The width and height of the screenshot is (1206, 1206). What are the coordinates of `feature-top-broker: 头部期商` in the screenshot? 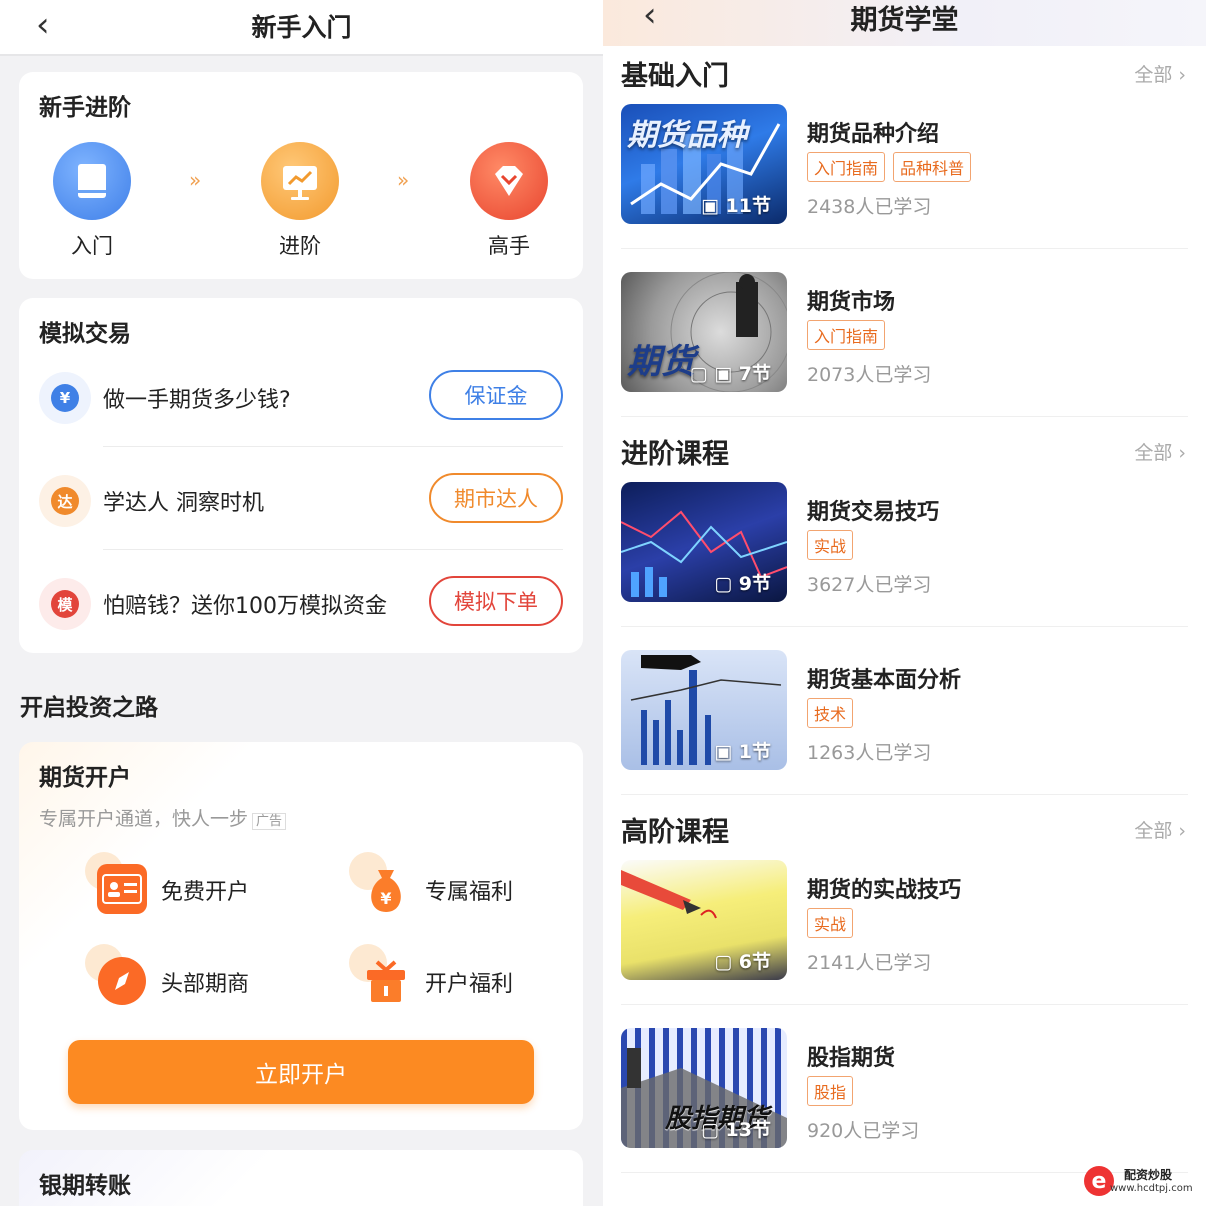 It's located at (206, 978).